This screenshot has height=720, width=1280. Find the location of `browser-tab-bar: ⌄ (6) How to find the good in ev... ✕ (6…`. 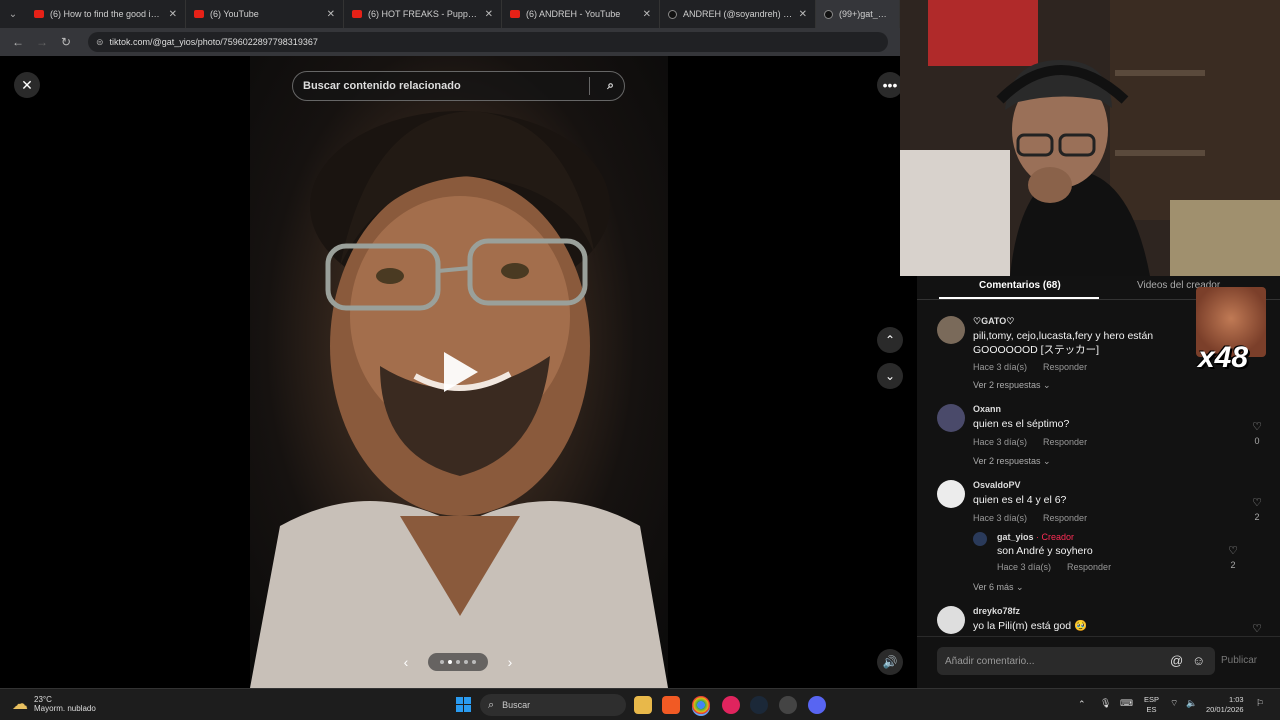

browser-tab-bar: ⌄ (6) How to find the good in ev... ✕ (6… is located at coordinates (450, 14).